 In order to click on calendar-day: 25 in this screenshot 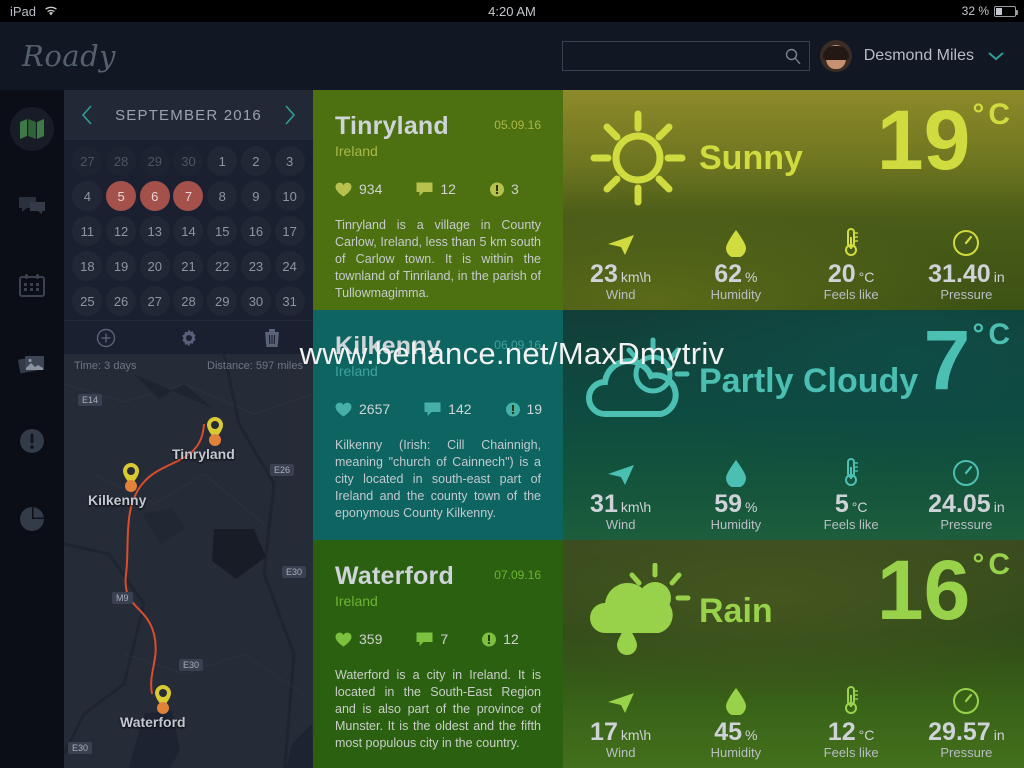, I will do `click(87, 301)`.